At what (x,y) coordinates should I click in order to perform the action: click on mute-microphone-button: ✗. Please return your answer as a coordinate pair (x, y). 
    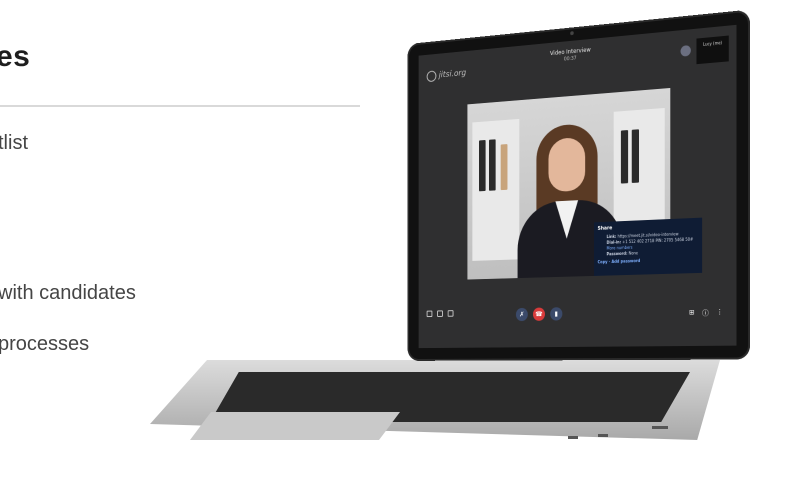
    Looking at the image, I should click on (521, 314).